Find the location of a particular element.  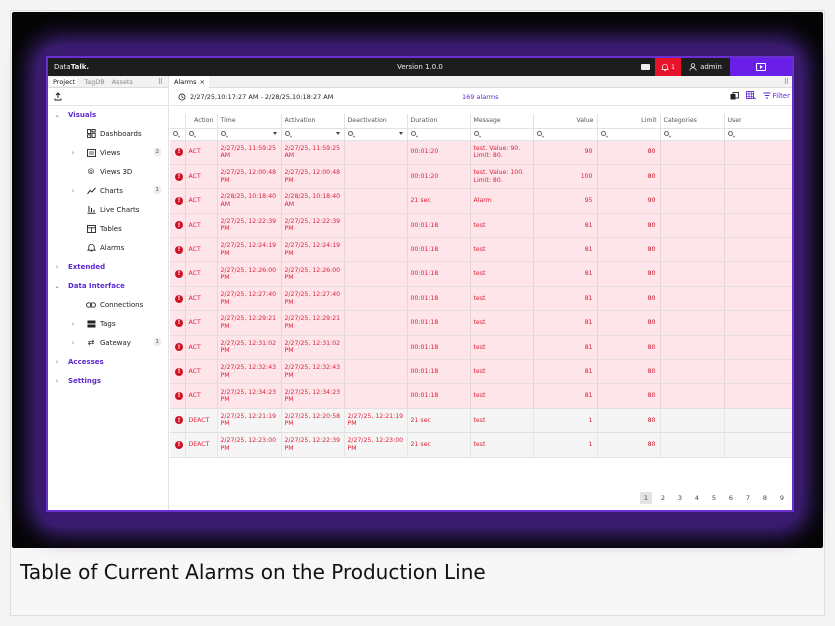

nav-extended: › Extended is located at coordinates (108, 266).